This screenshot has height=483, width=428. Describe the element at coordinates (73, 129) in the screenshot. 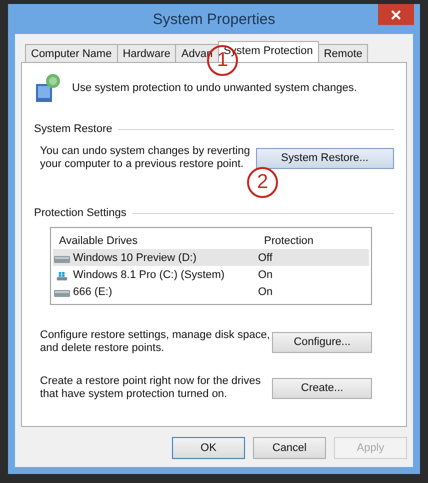

I see `section-heading: System Restore` at that location.